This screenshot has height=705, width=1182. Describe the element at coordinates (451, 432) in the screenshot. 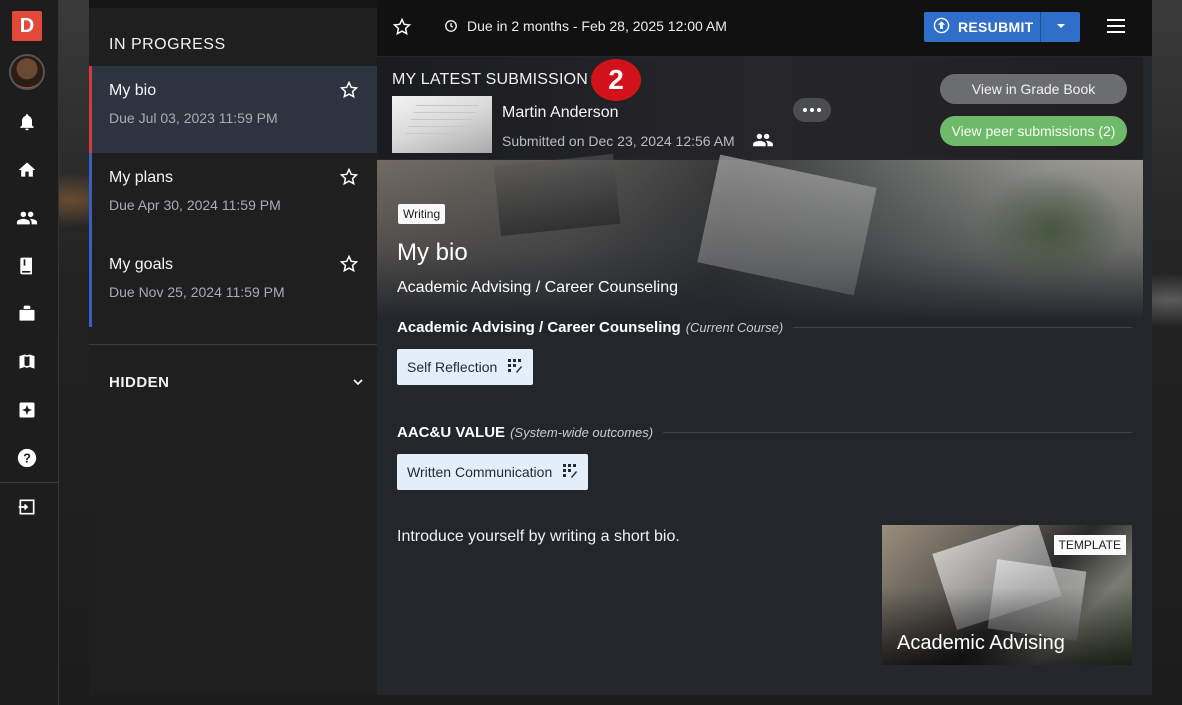

I see `outcome-heading-text: AAC&U VALUE` at that location.